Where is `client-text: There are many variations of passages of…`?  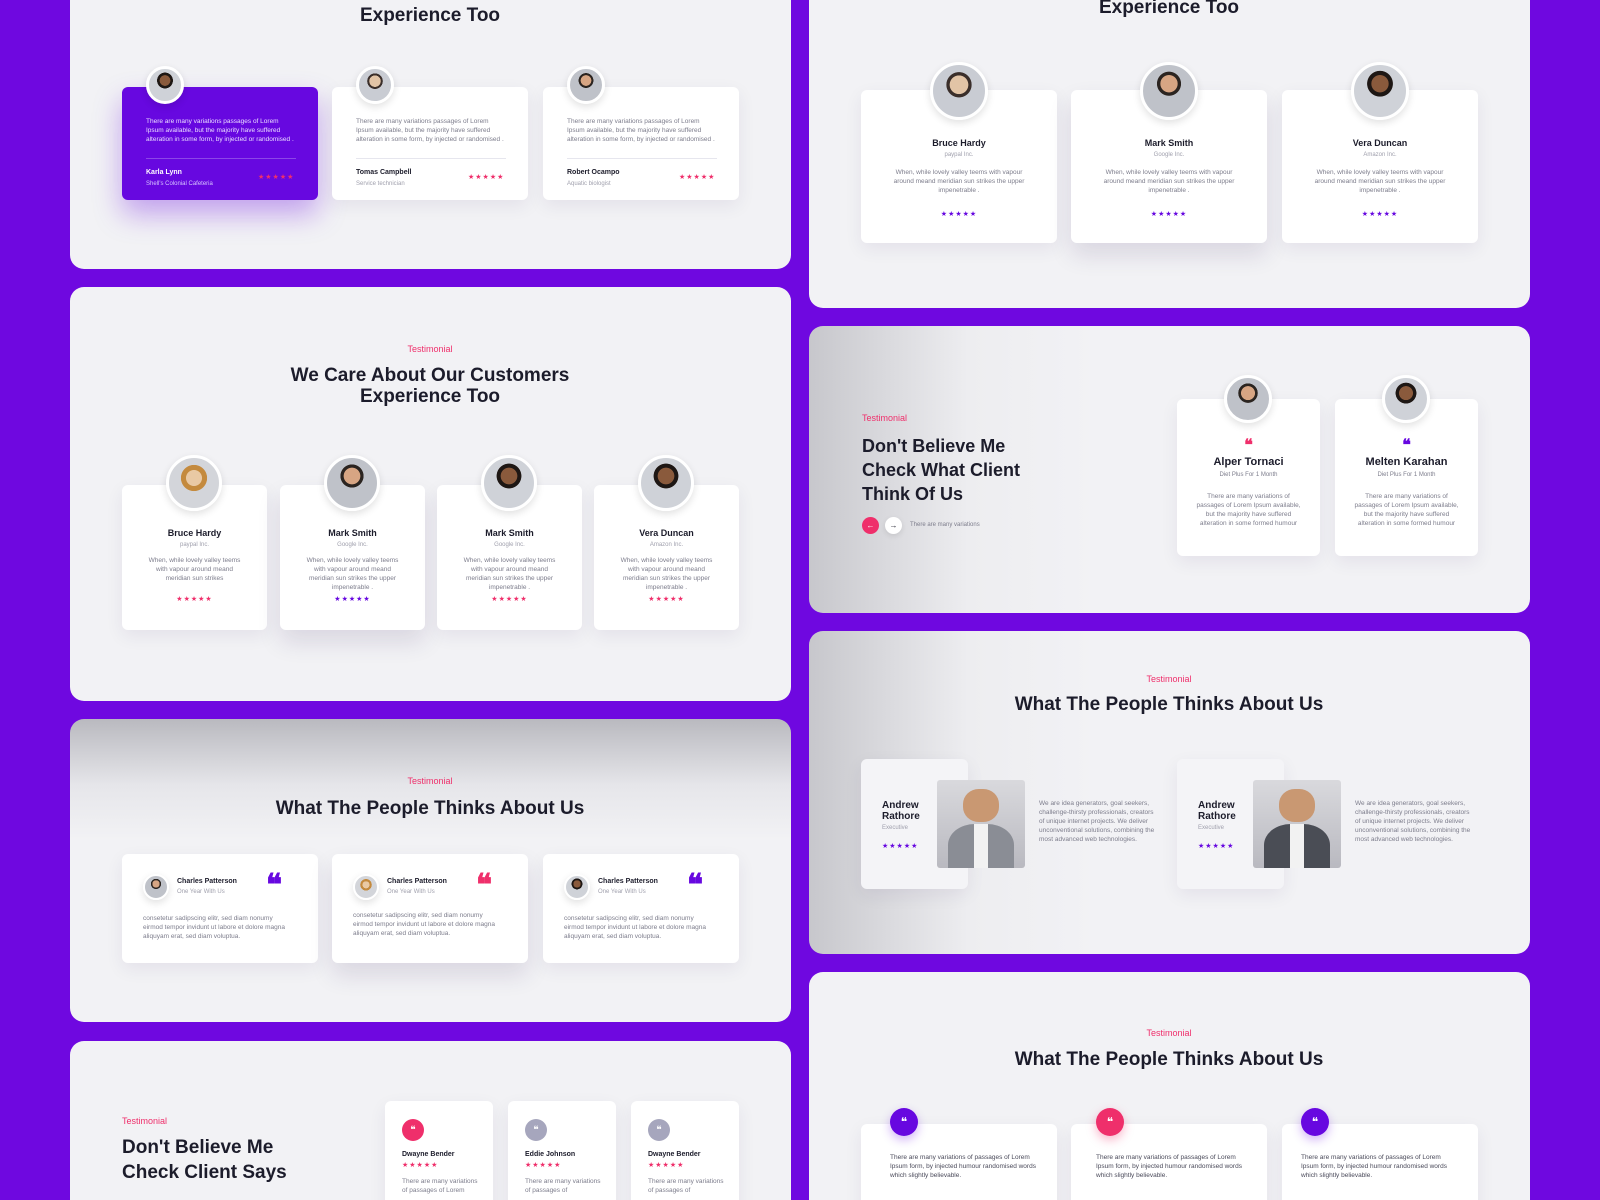 client-text: There are many variations of passages of… is located at coordinates (1406, 510).